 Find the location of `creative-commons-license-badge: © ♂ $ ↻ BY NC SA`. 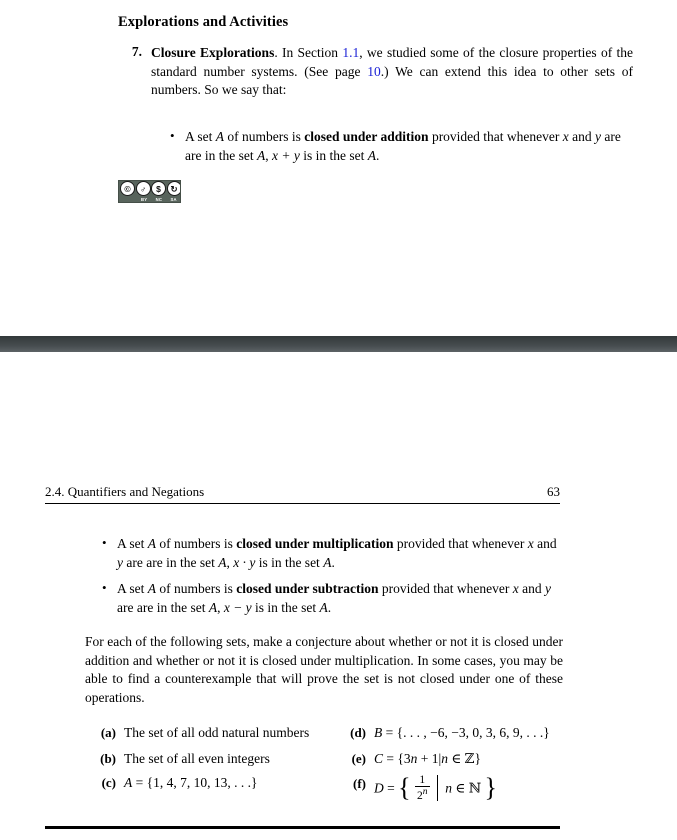

creative-commons-license-badge: © ♂ $ ↻ BY NC SA is located at coordinates (149, 191).